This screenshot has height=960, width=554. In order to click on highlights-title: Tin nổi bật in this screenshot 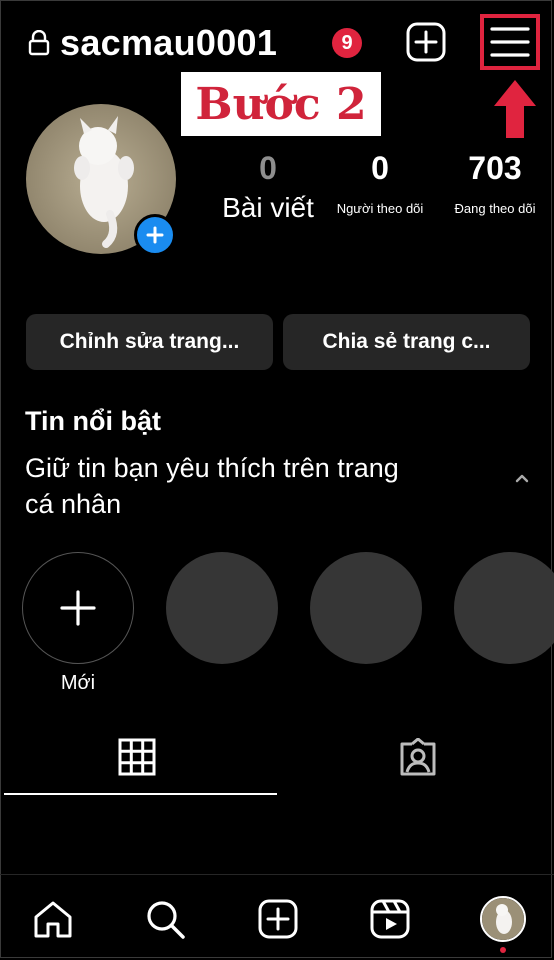, I will do `click(93, 421)`.